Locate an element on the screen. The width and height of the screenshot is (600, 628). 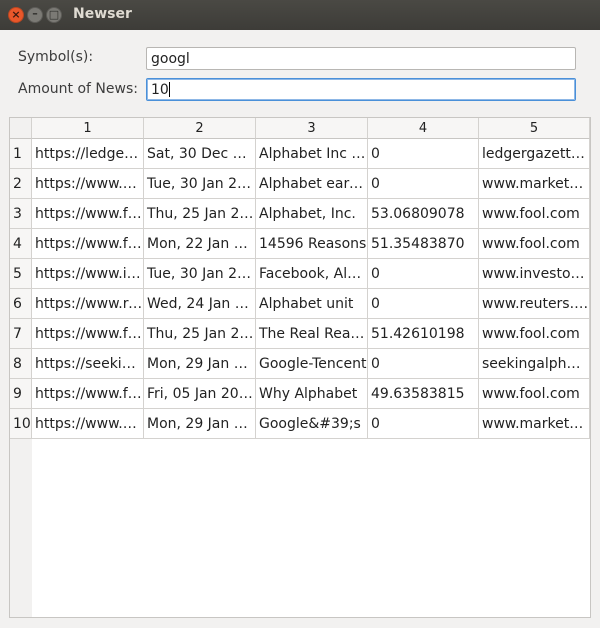
row-header: 9 is located at coordinates (21, 394).